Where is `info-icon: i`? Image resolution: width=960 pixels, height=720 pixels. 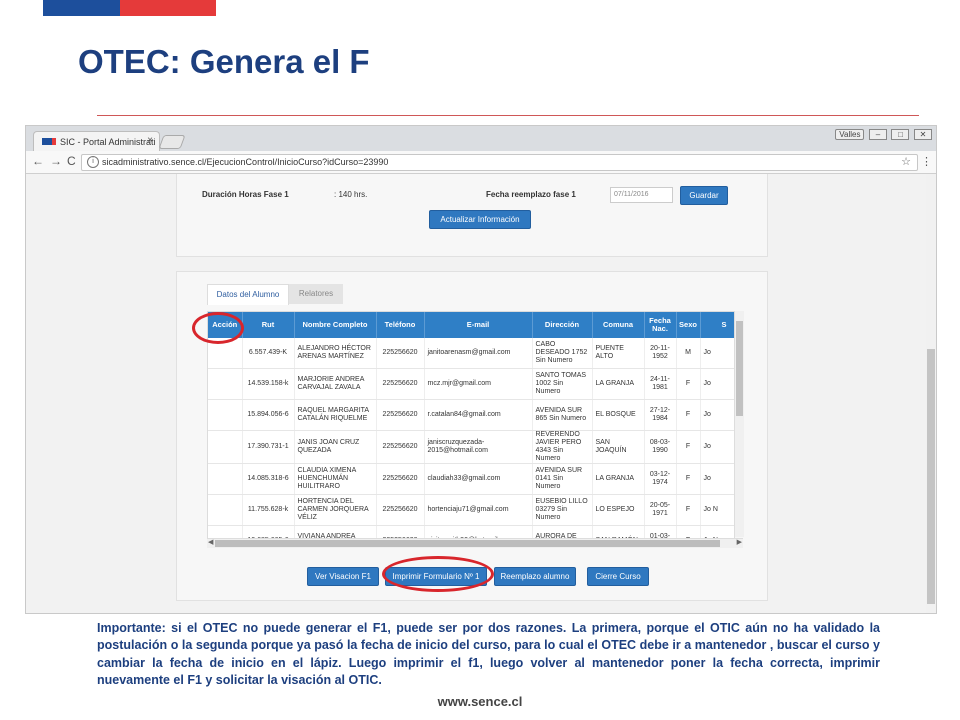
info-icon: i is located at coordinates (93, 162).